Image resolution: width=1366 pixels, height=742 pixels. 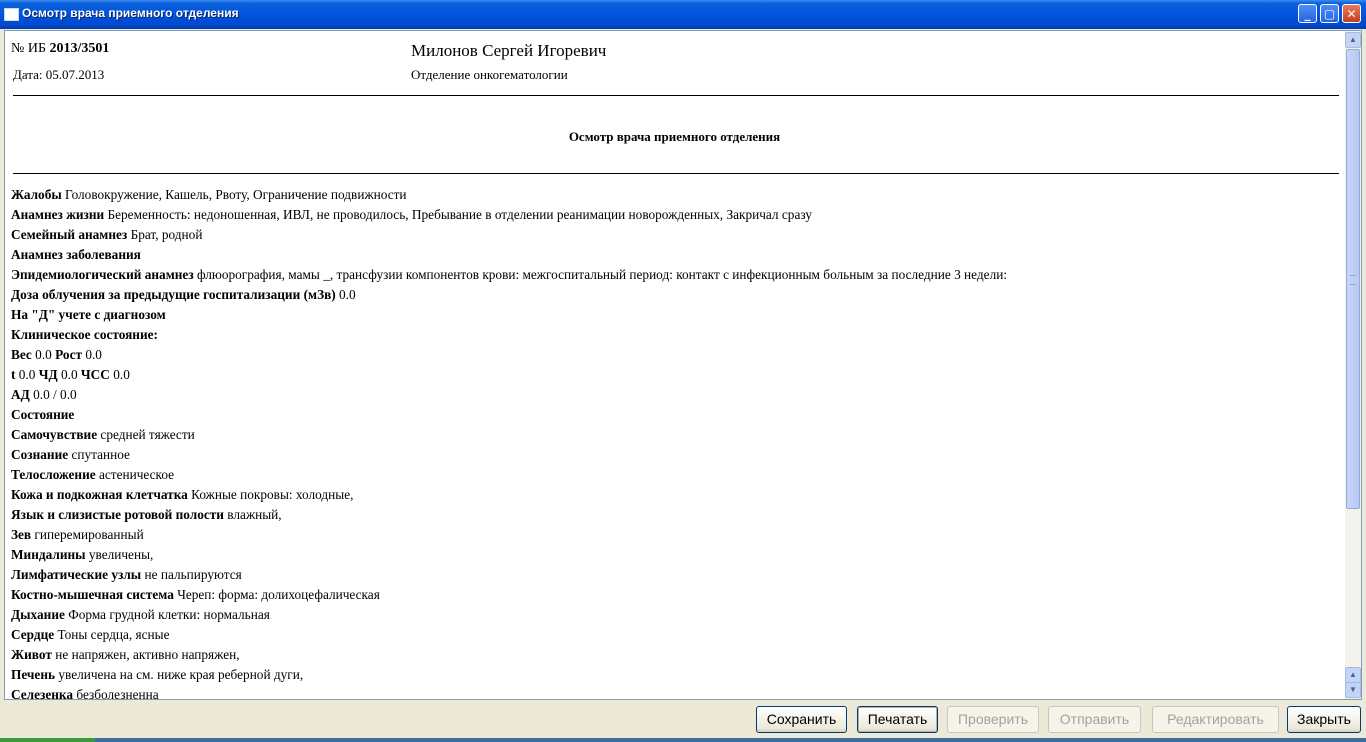 I want to click on document-title: Осмотр врача приемного отделения, so click(x=674, y=136).